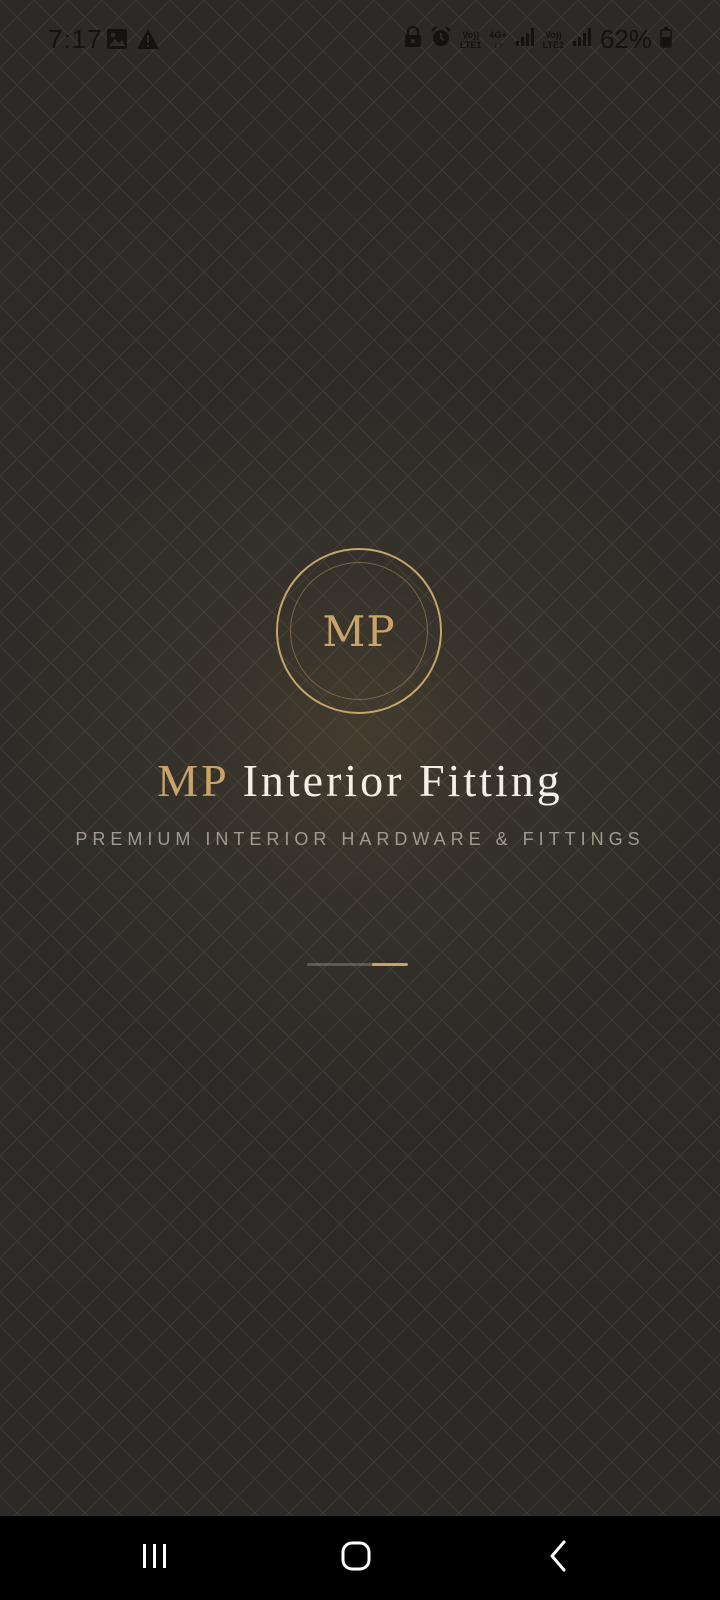  I want to click on battery-icon, so click(666, 39).